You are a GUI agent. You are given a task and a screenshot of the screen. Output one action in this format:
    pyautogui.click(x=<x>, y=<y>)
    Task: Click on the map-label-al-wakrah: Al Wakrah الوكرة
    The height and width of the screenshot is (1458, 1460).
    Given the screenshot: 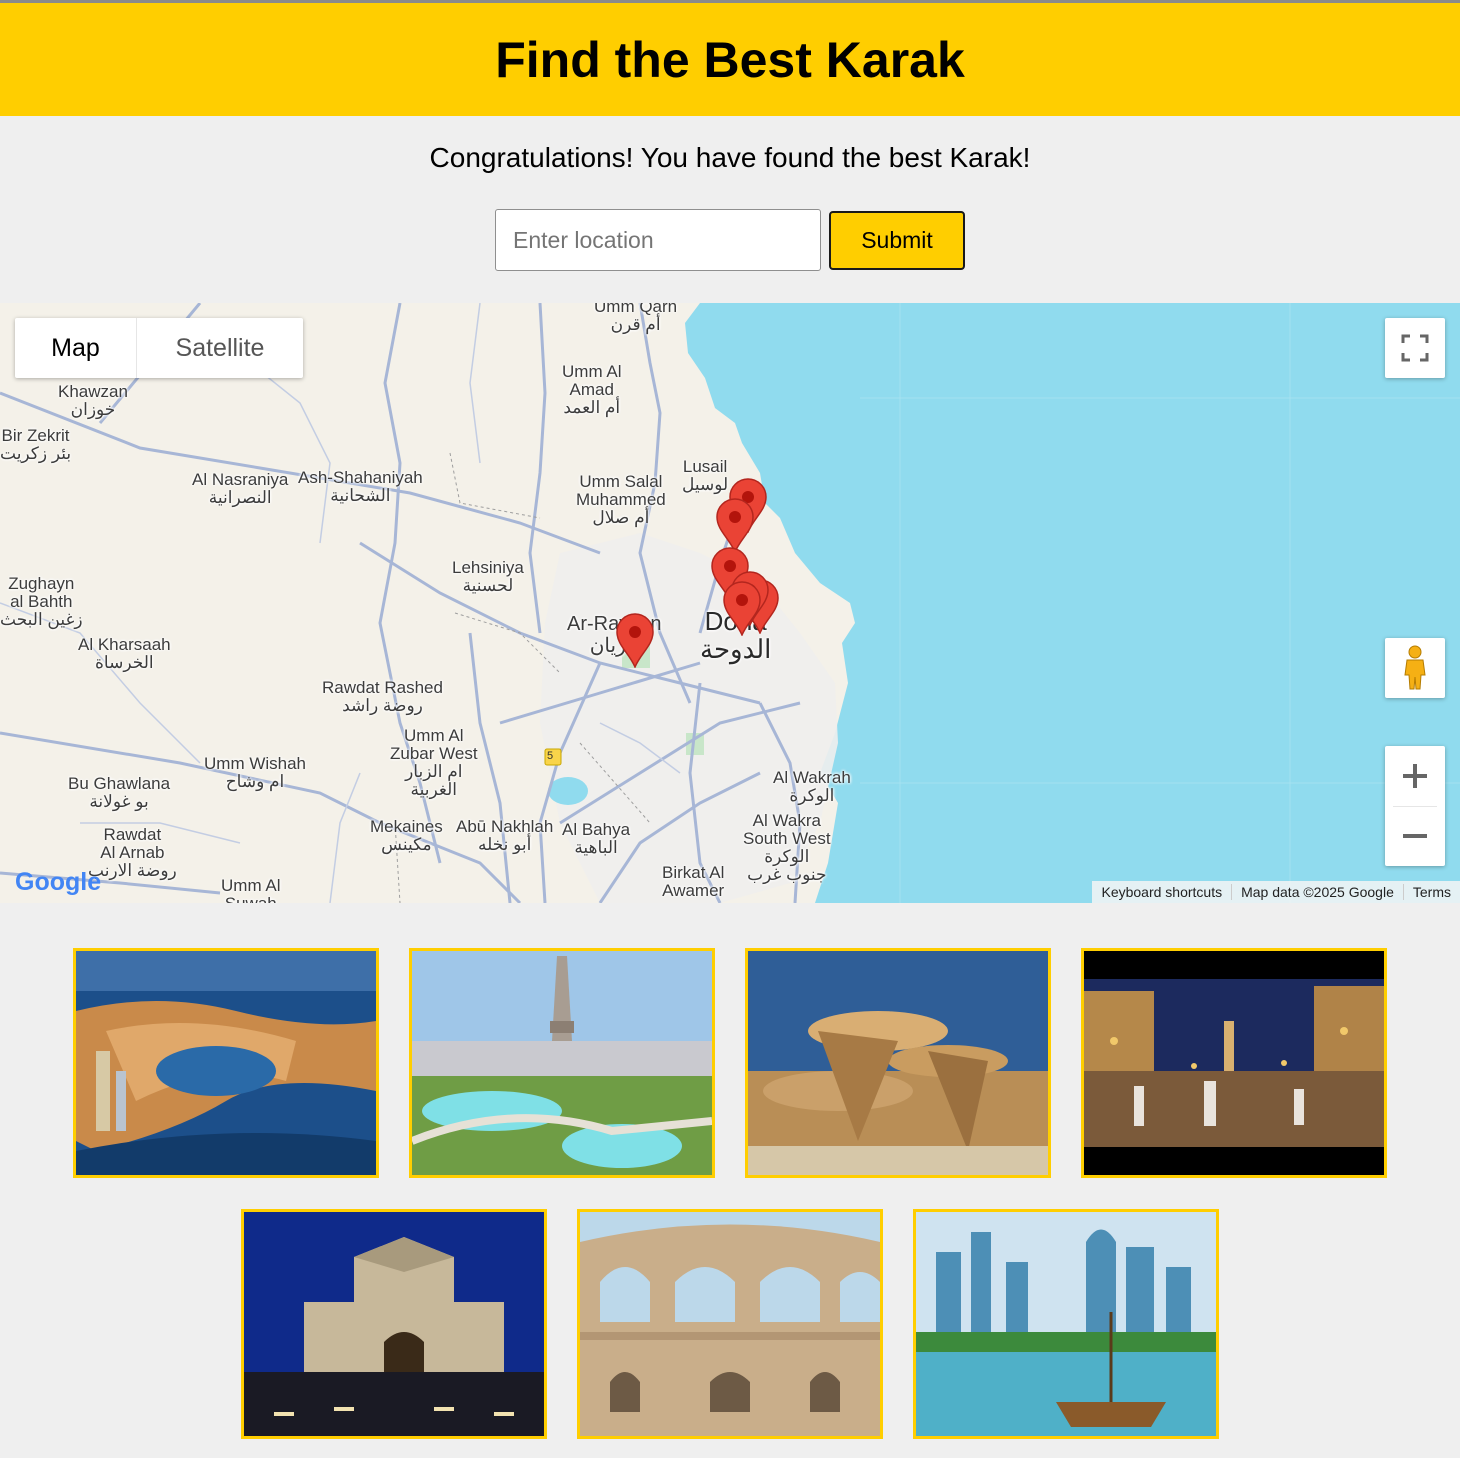 What is the action you would take?
    pyautogui.click(x=812, y=786)
    